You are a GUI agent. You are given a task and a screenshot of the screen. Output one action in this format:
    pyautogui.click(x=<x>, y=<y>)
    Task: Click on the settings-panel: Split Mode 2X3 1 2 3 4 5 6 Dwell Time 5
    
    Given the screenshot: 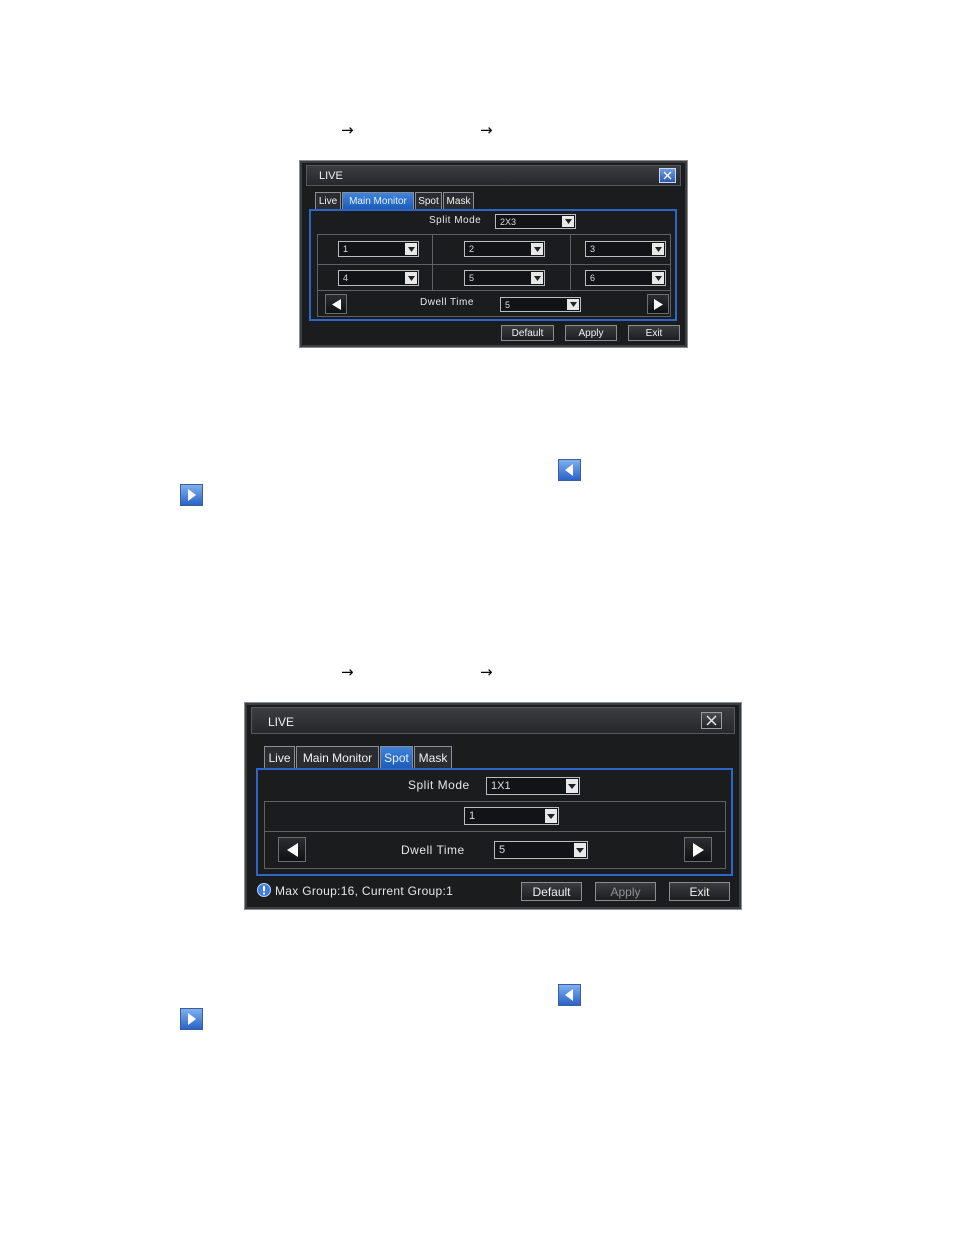 What is the action you would take?
    pyautogui.click(x=493, y=265)
    